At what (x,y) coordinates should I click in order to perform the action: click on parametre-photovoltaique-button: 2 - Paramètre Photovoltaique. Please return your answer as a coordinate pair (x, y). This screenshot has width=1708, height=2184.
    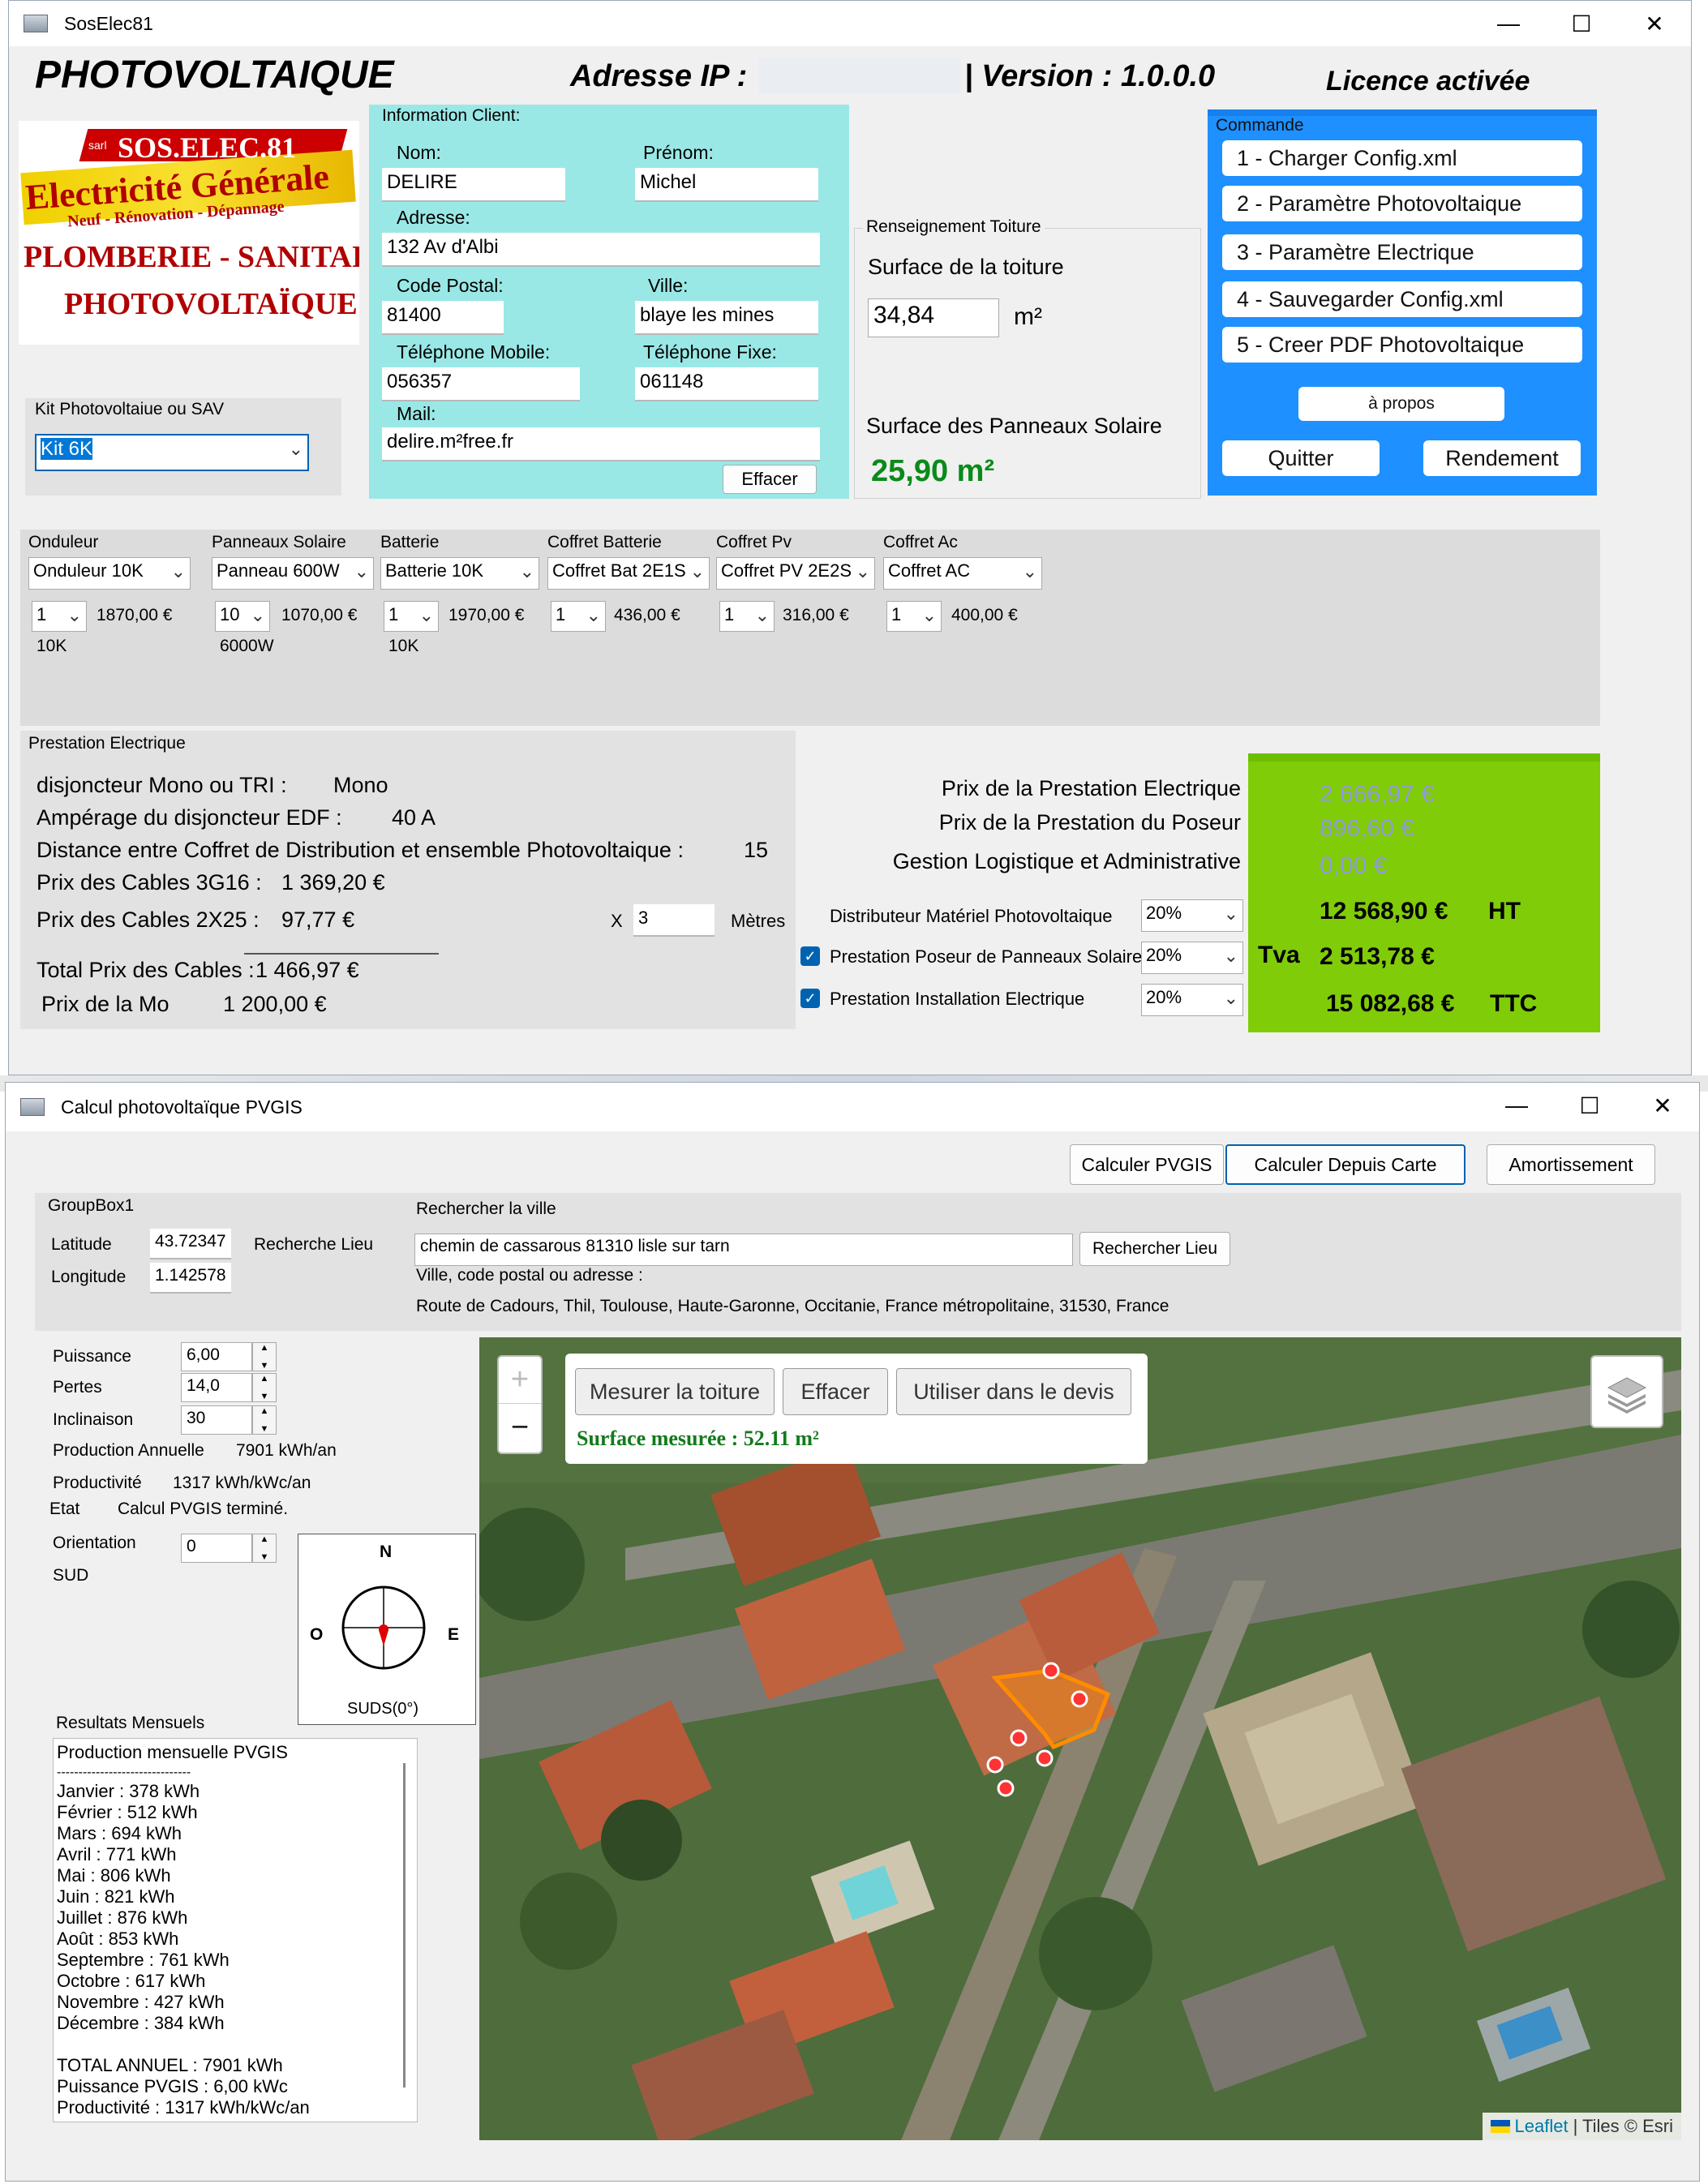
    Looking at the image, I should click on (1402, 203).